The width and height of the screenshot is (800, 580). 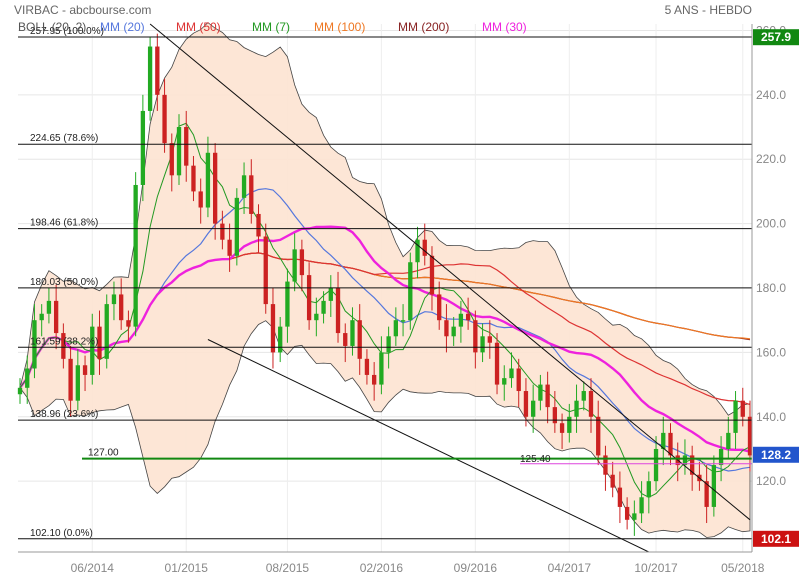 I want to click on x-tick-label: 09/2016, so click(x=476, y=568).